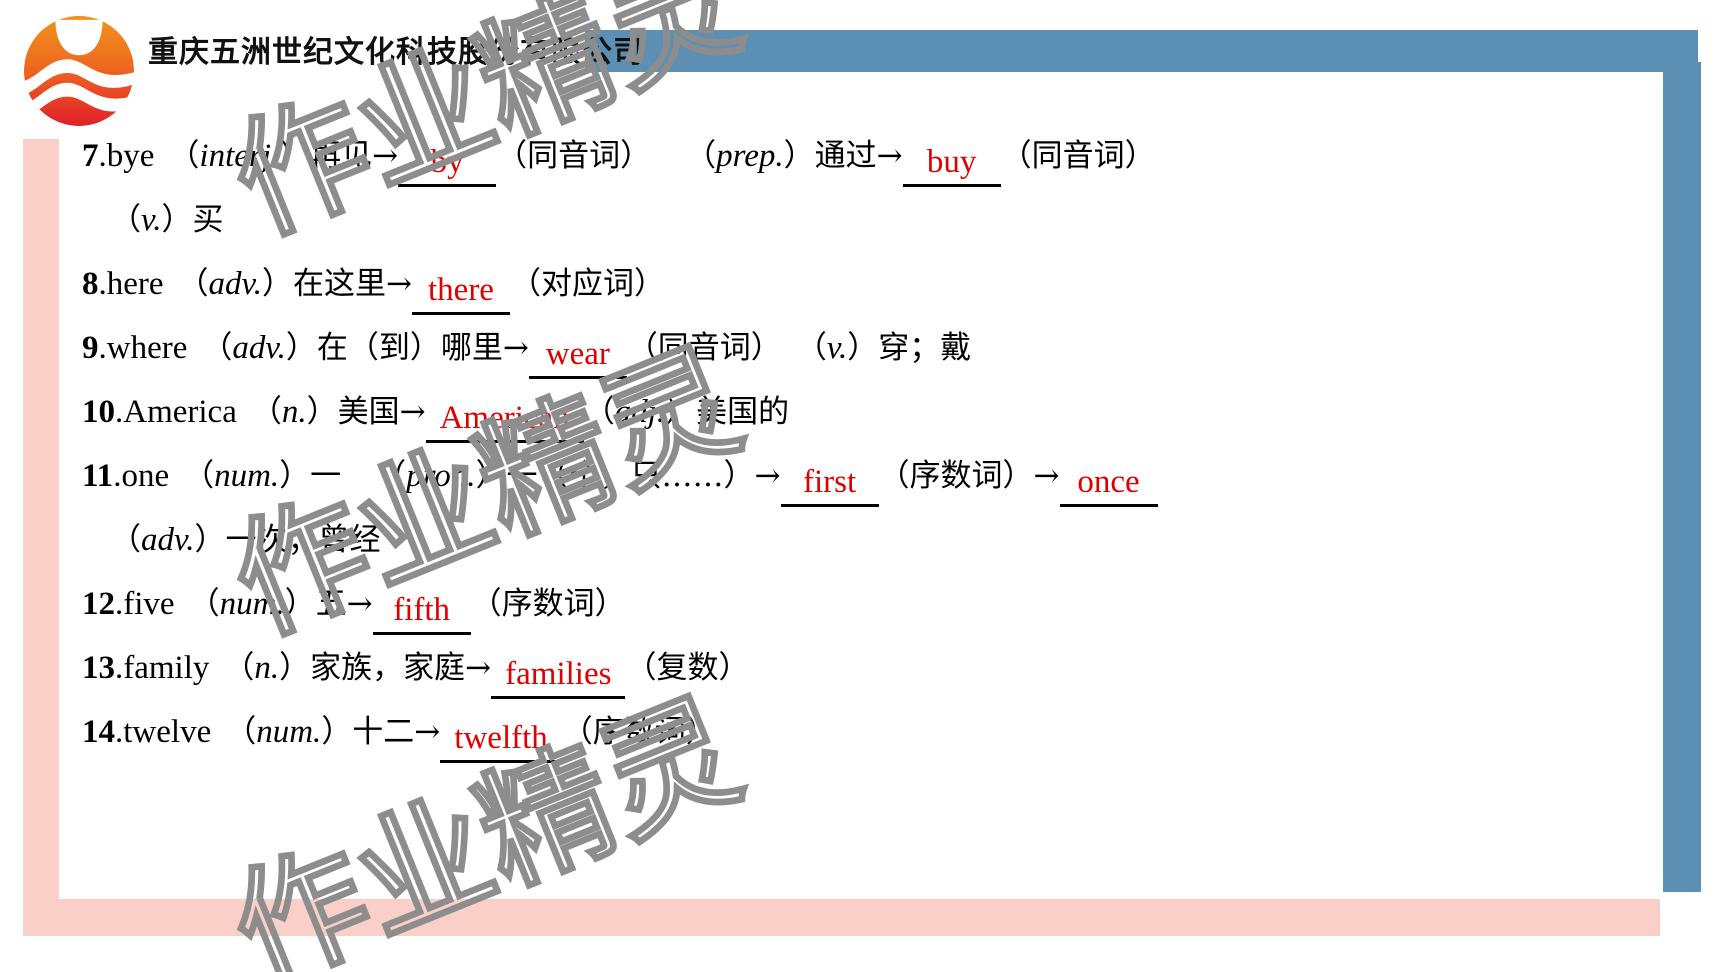 The image size is (1728, 972). Describe the element at coordinates (909, 348) in the screenshot. I see `chinese-text: ）穿；戴` at that location.